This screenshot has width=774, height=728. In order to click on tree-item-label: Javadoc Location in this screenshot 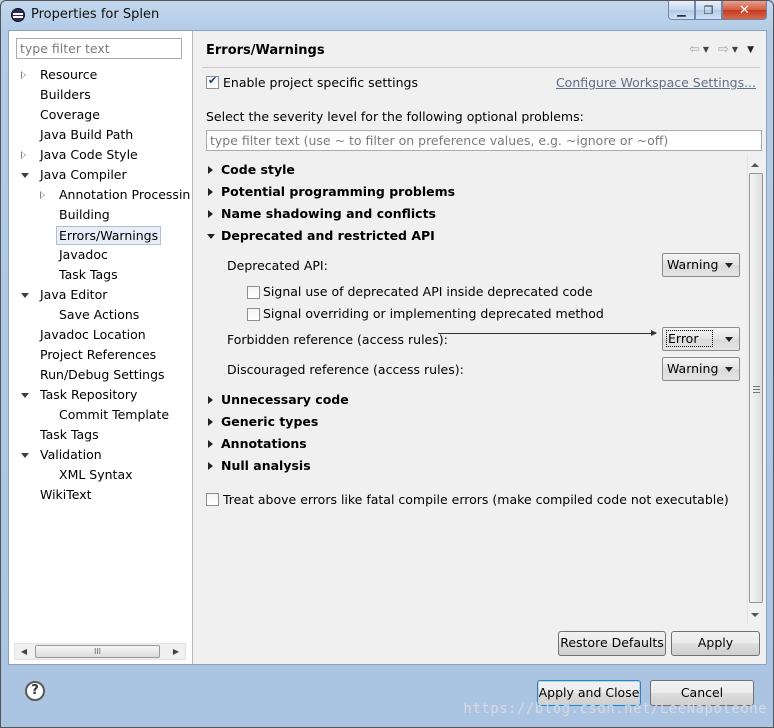, I will do `click(93, 334)`.